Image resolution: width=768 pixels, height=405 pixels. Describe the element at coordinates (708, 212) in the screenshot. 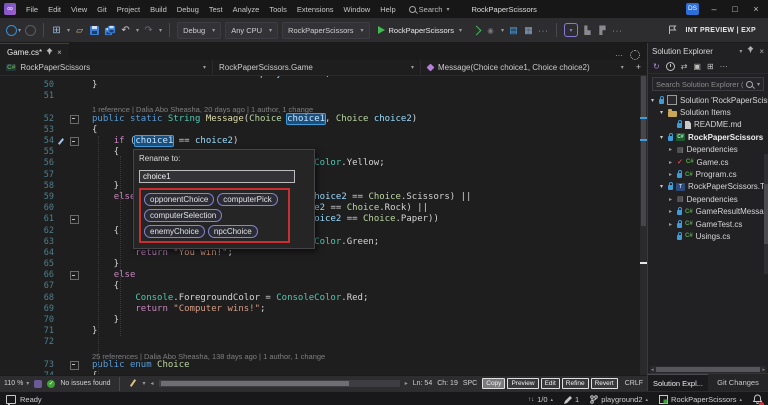

I see `tree-item-gameresultmessagete: ▸GameResultMessageTe` at that location.